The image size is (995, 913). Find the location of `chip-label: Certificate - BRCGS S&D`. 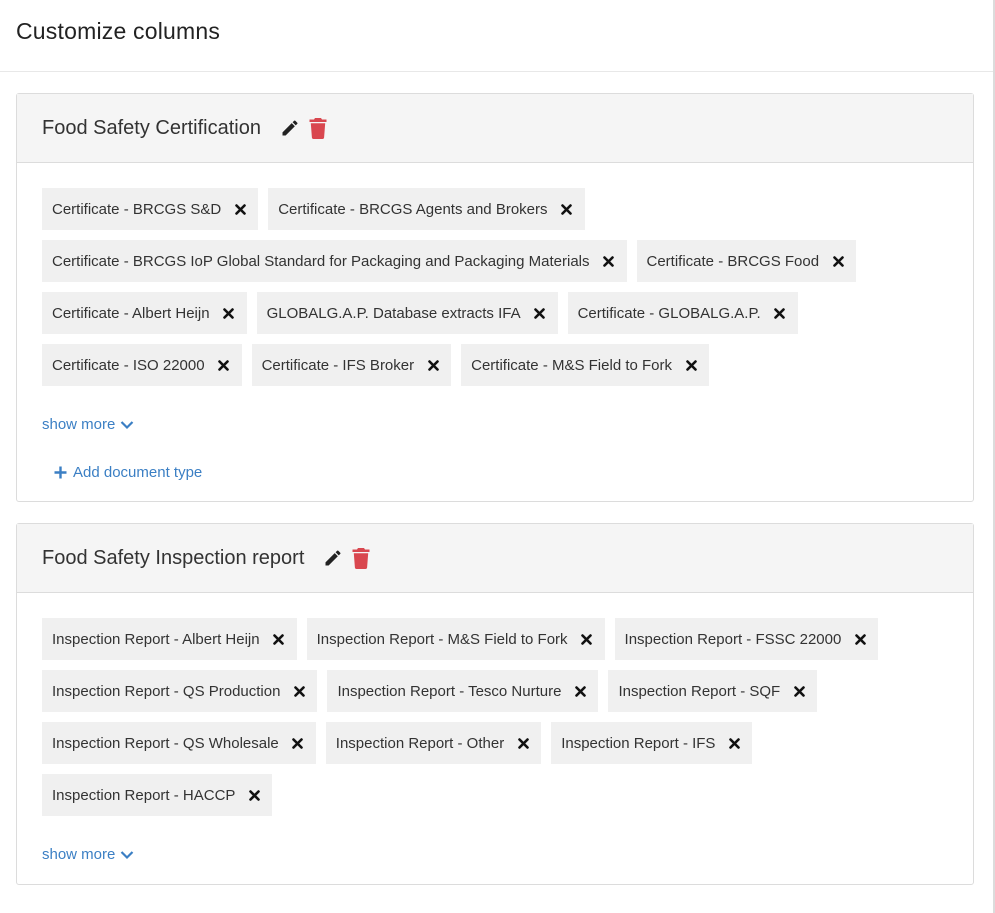

chip-label: Certificate - BRCGS S&D is located at coordinates (137, 209).